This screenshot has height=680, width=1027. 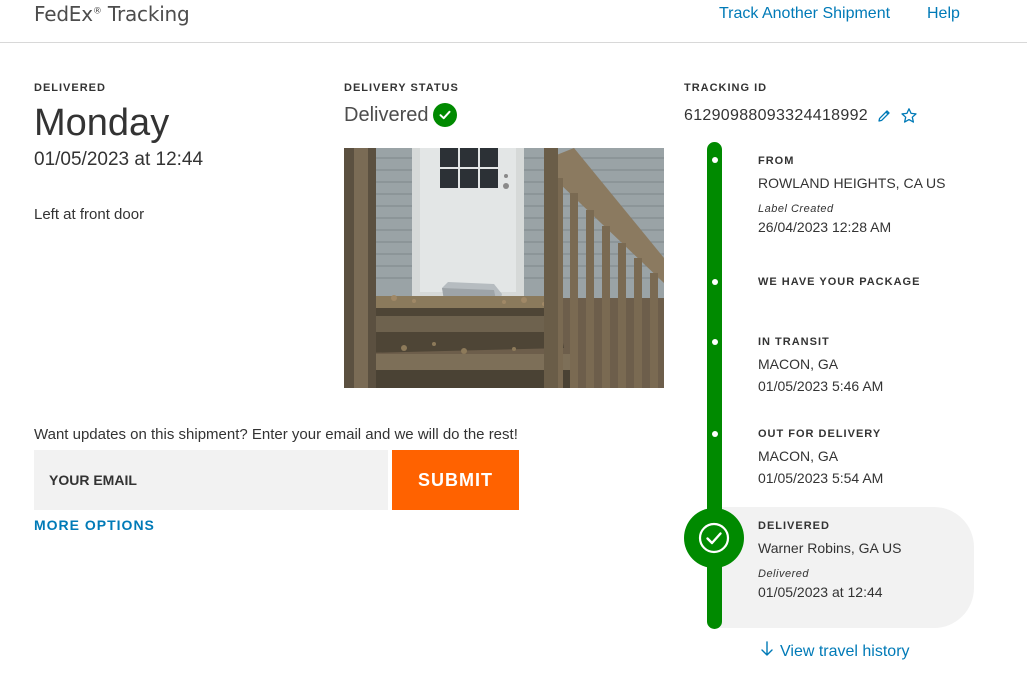 What do you see at coordinates (714, 538) in the screenshot?
I see `delivered-check-icon` at bounding box center [714, 538].